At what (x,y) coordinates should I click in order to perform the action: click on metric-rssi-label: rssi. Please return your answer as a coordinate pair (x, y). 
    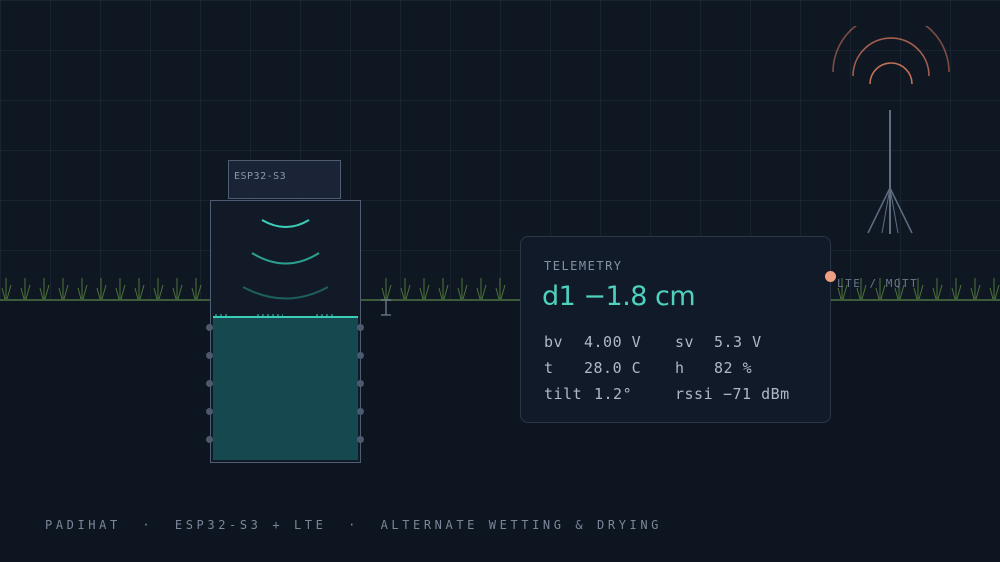
    Looking at the image, I should click on (694, 394).